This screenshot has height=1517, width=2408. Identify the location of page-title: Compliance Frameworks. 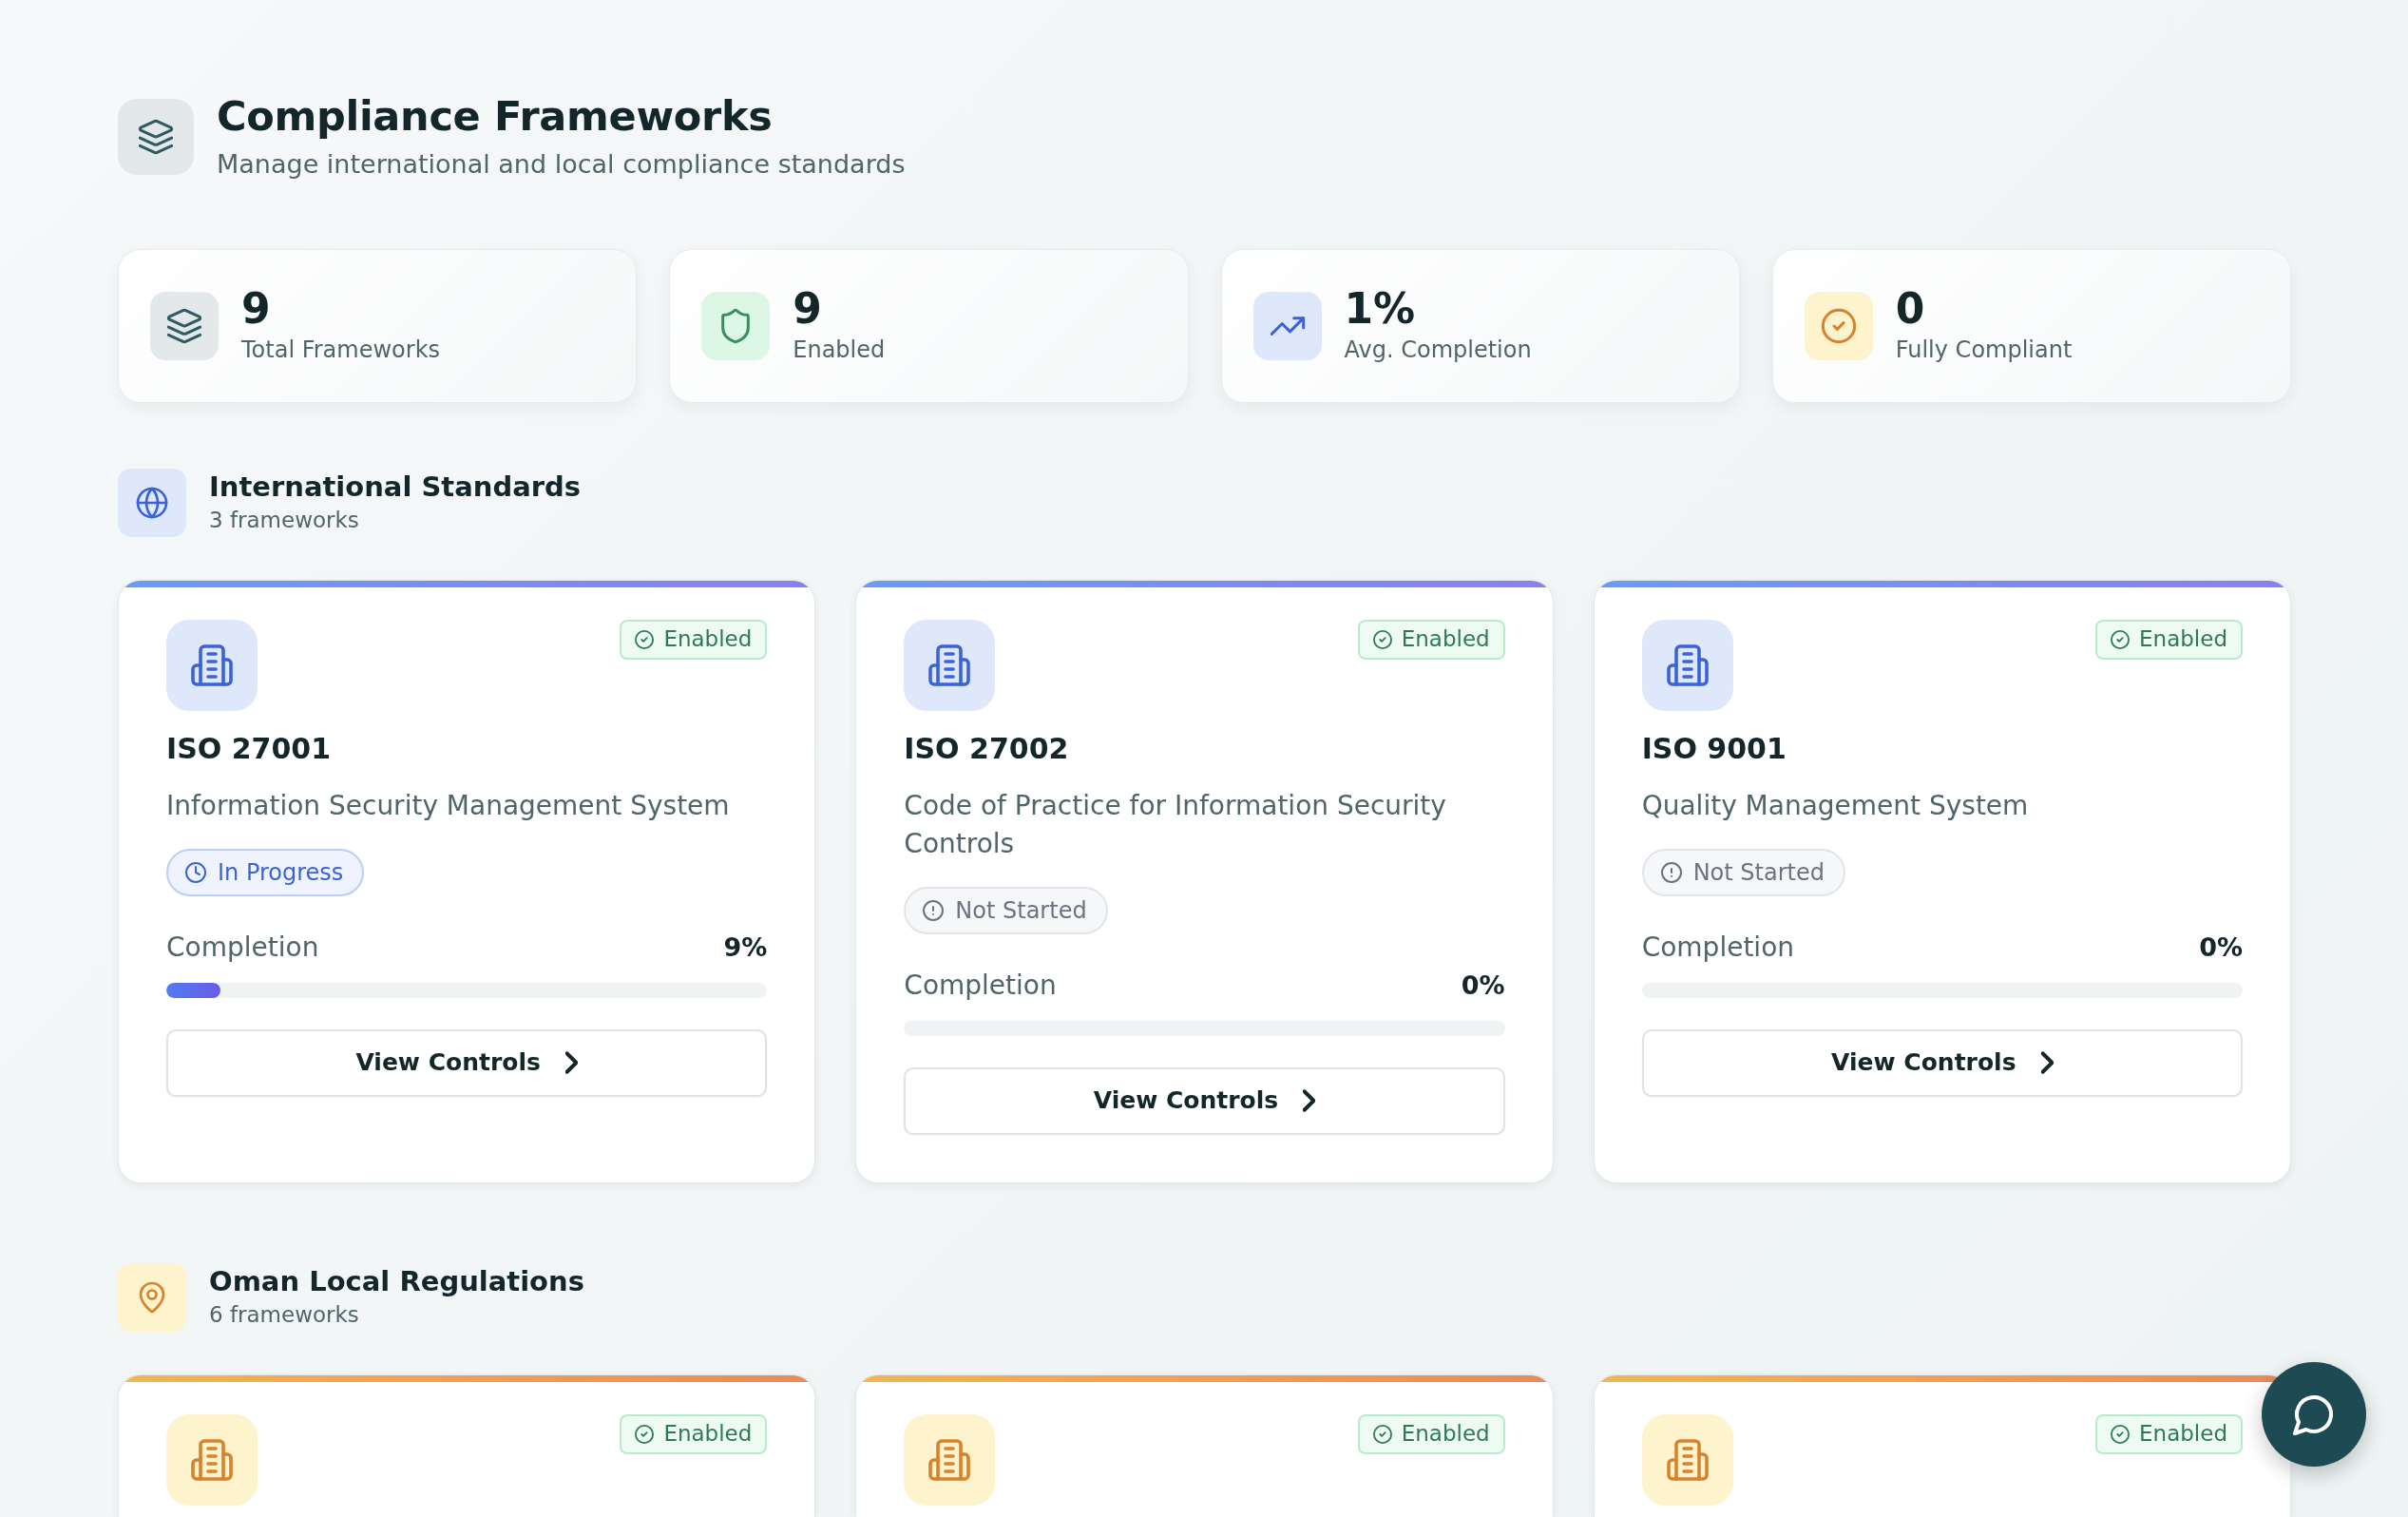
(496, 116).